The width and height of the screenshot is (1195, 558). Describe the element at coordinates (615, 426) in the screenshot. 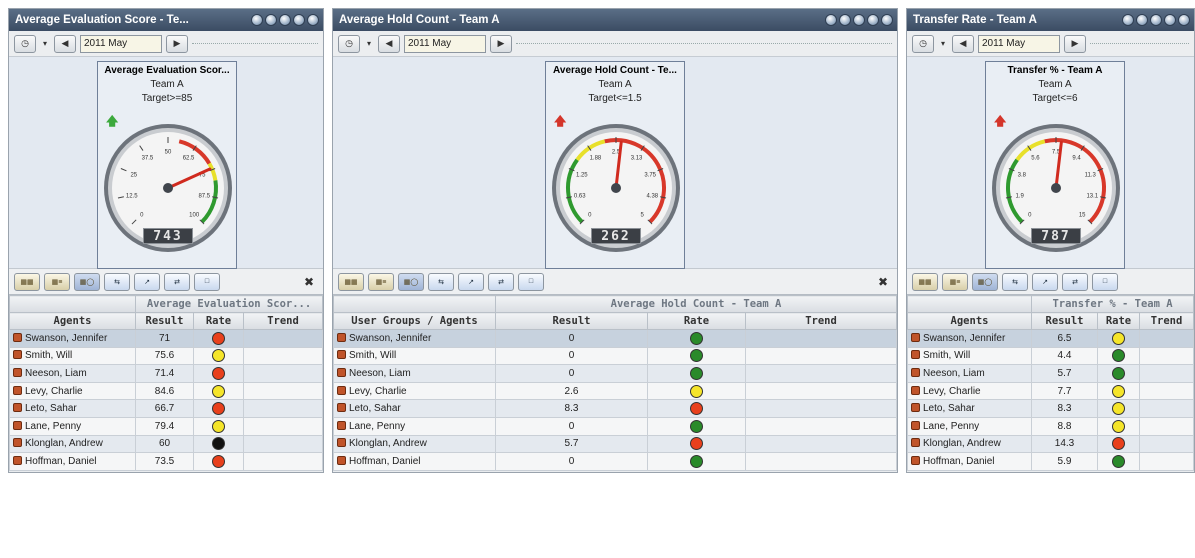

I see `table-row: Lane, Penny 0` at that location.